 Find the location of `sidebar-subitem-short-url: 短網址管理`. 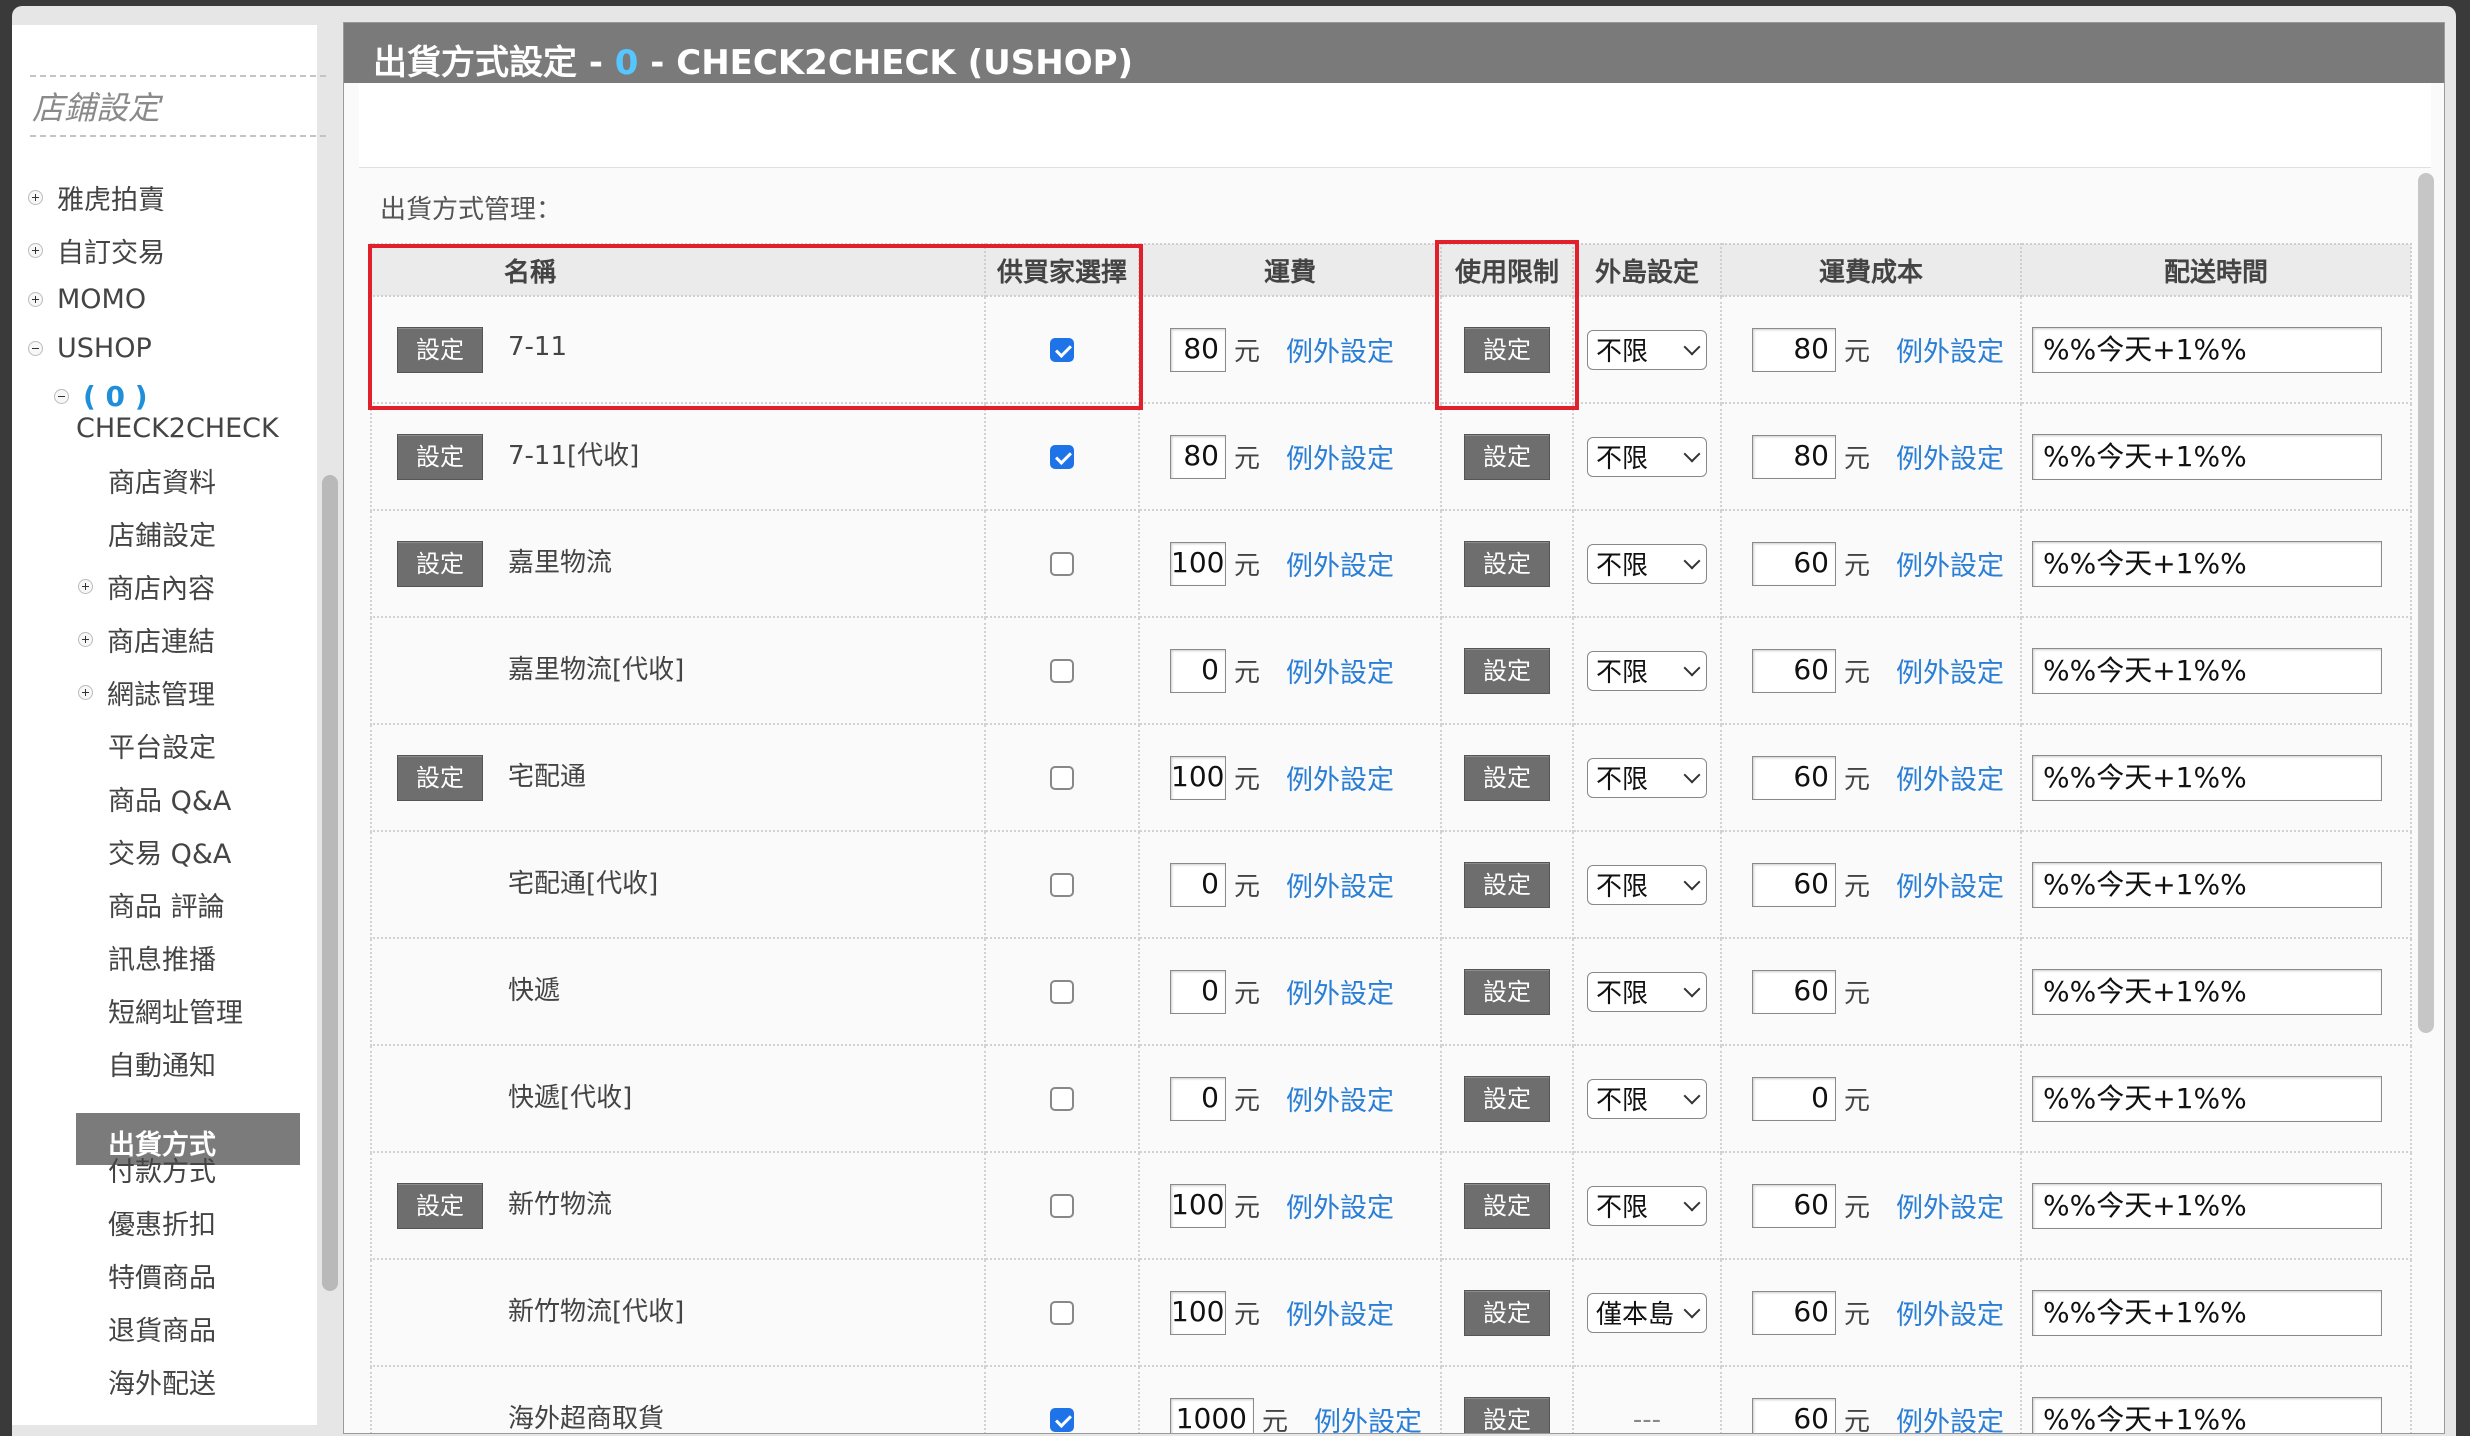

sidebar-subitem-short-url: 短網址管理 is located at coordinates (175, 1010).